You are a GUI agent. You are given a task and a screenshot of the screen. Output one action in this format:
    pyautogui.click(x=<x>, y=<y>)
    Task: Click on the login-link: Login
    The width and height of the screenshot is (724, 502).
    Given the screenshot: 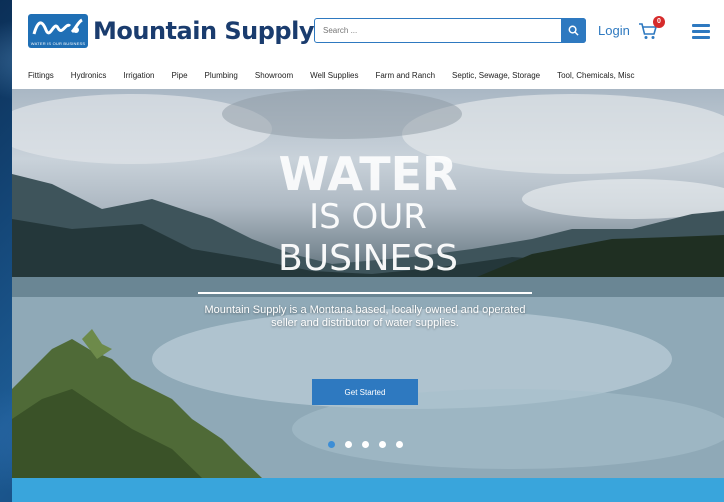 What is the action you would take?
    pyautogui.click(x=614, y=30)
    